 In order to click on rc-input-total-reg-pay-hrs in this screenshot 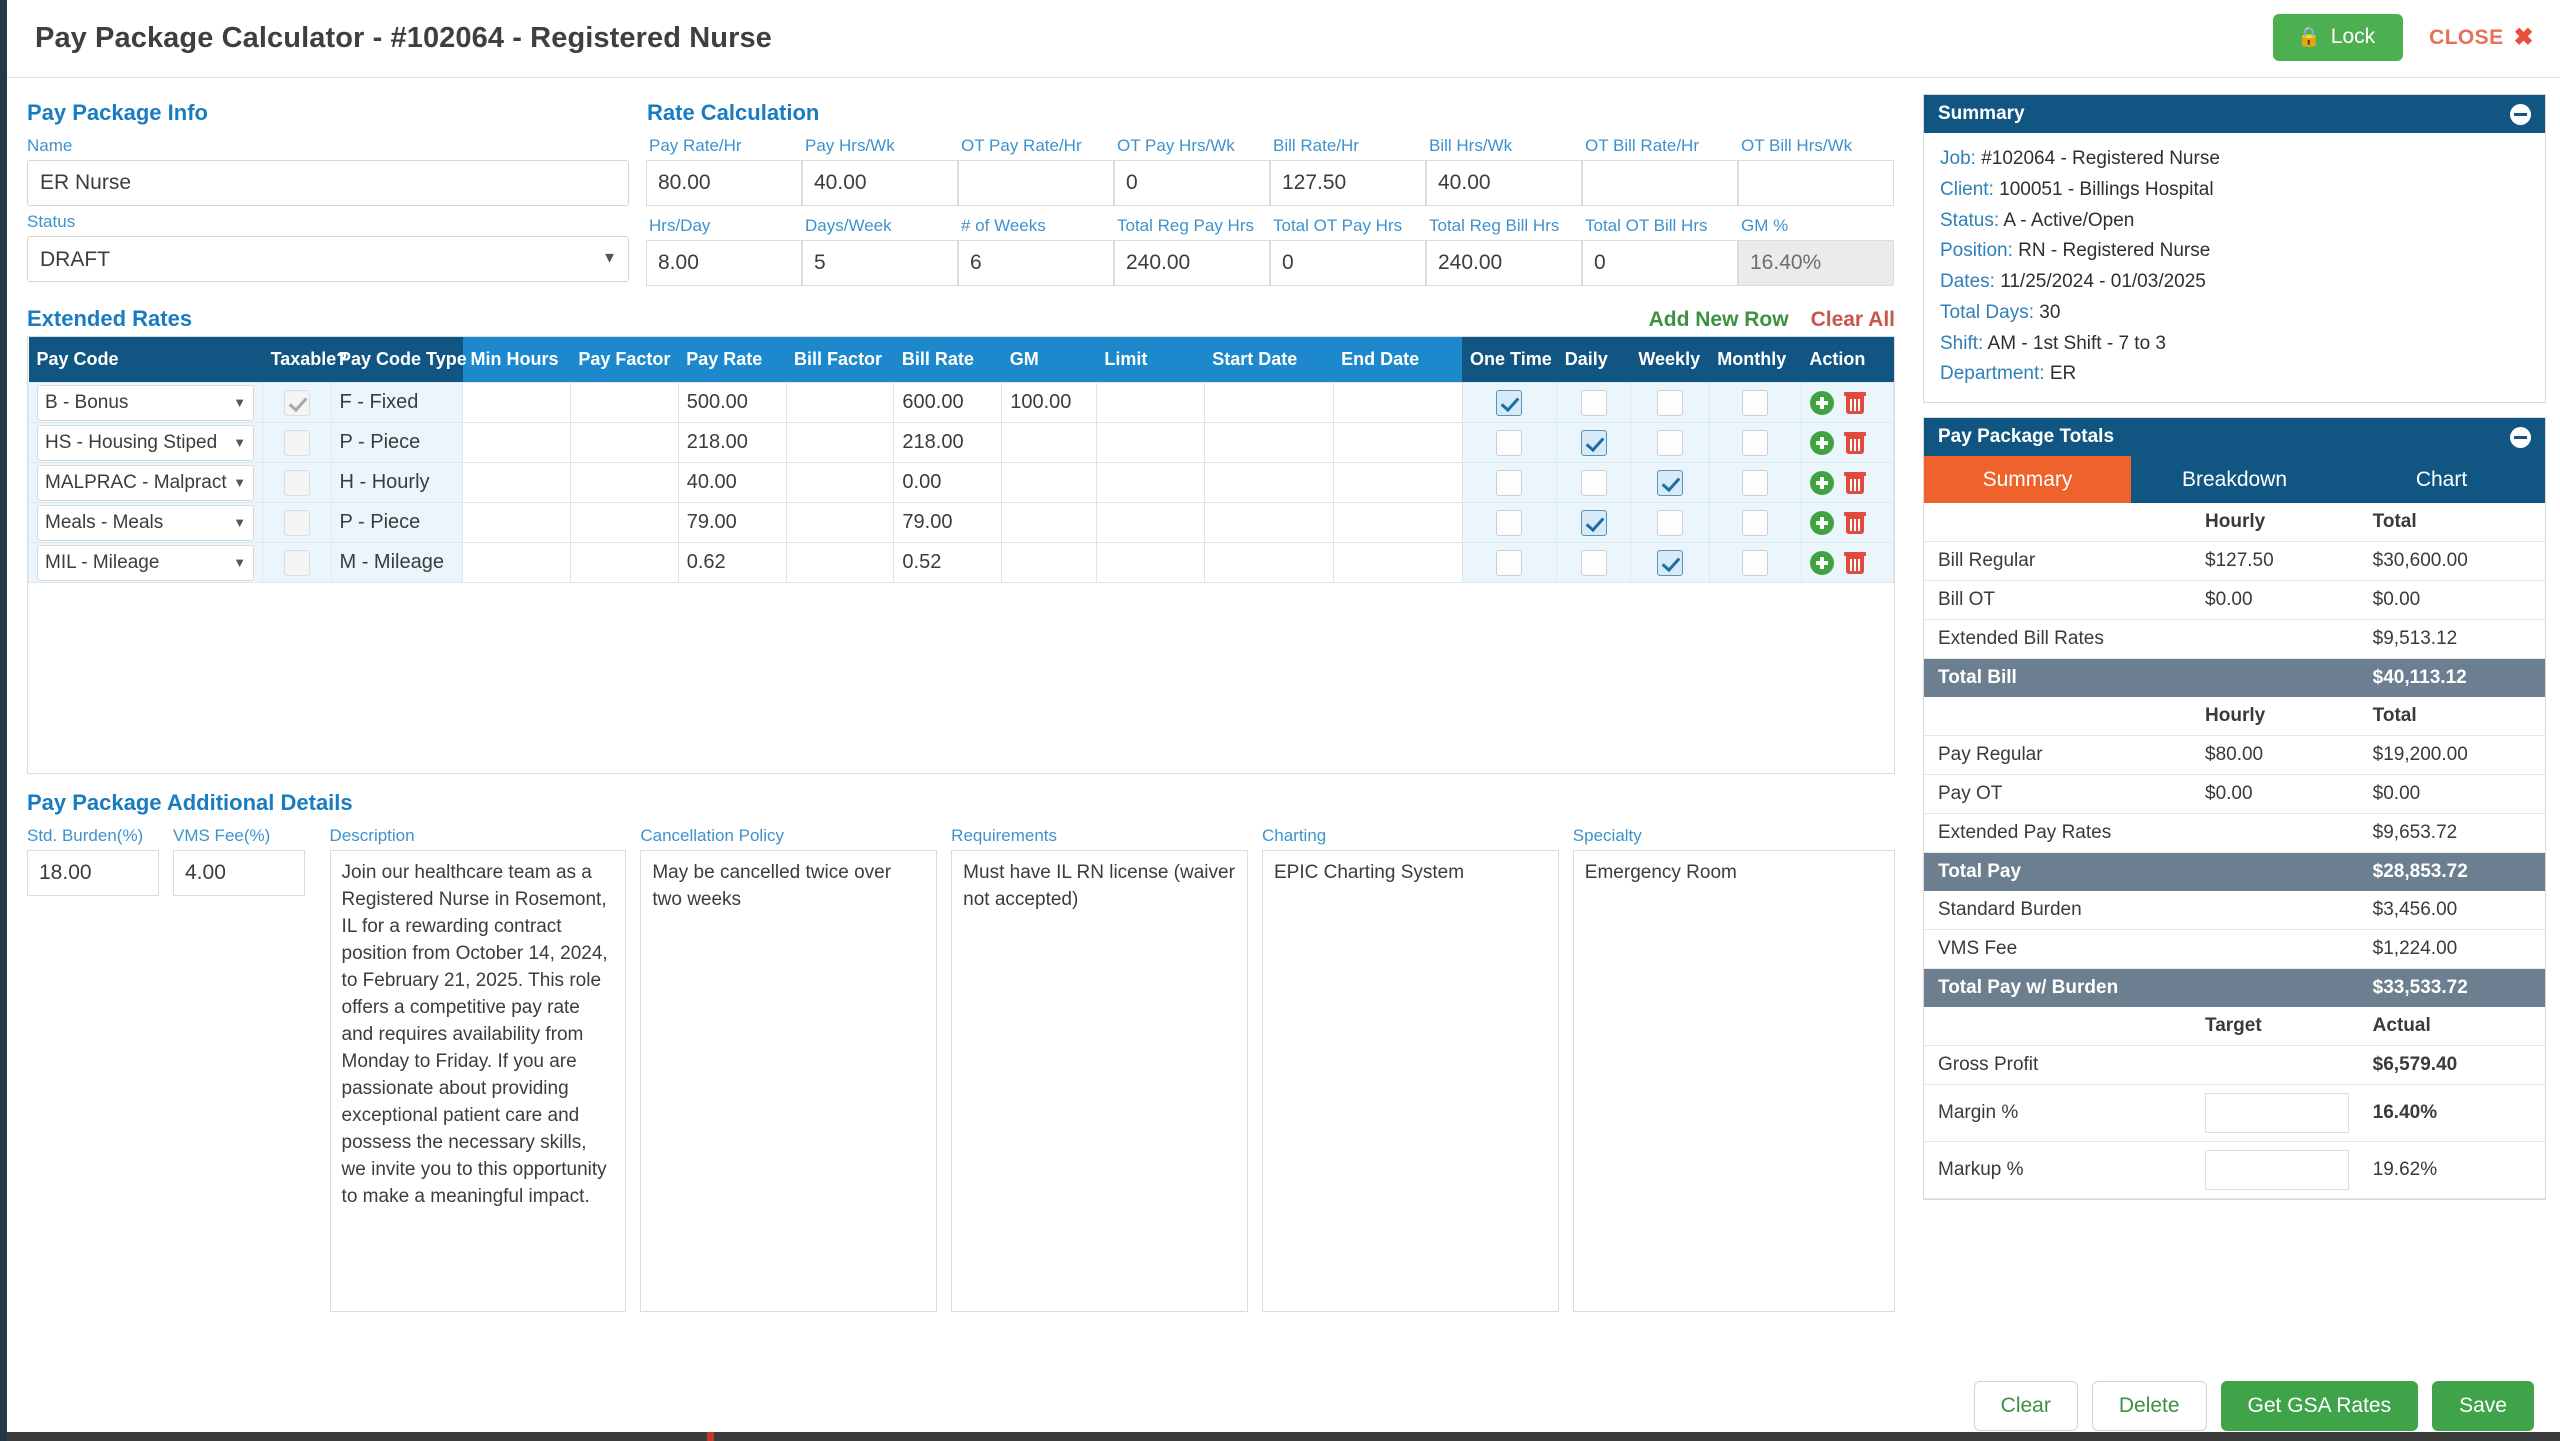, I will do `click(1192, 263)`.